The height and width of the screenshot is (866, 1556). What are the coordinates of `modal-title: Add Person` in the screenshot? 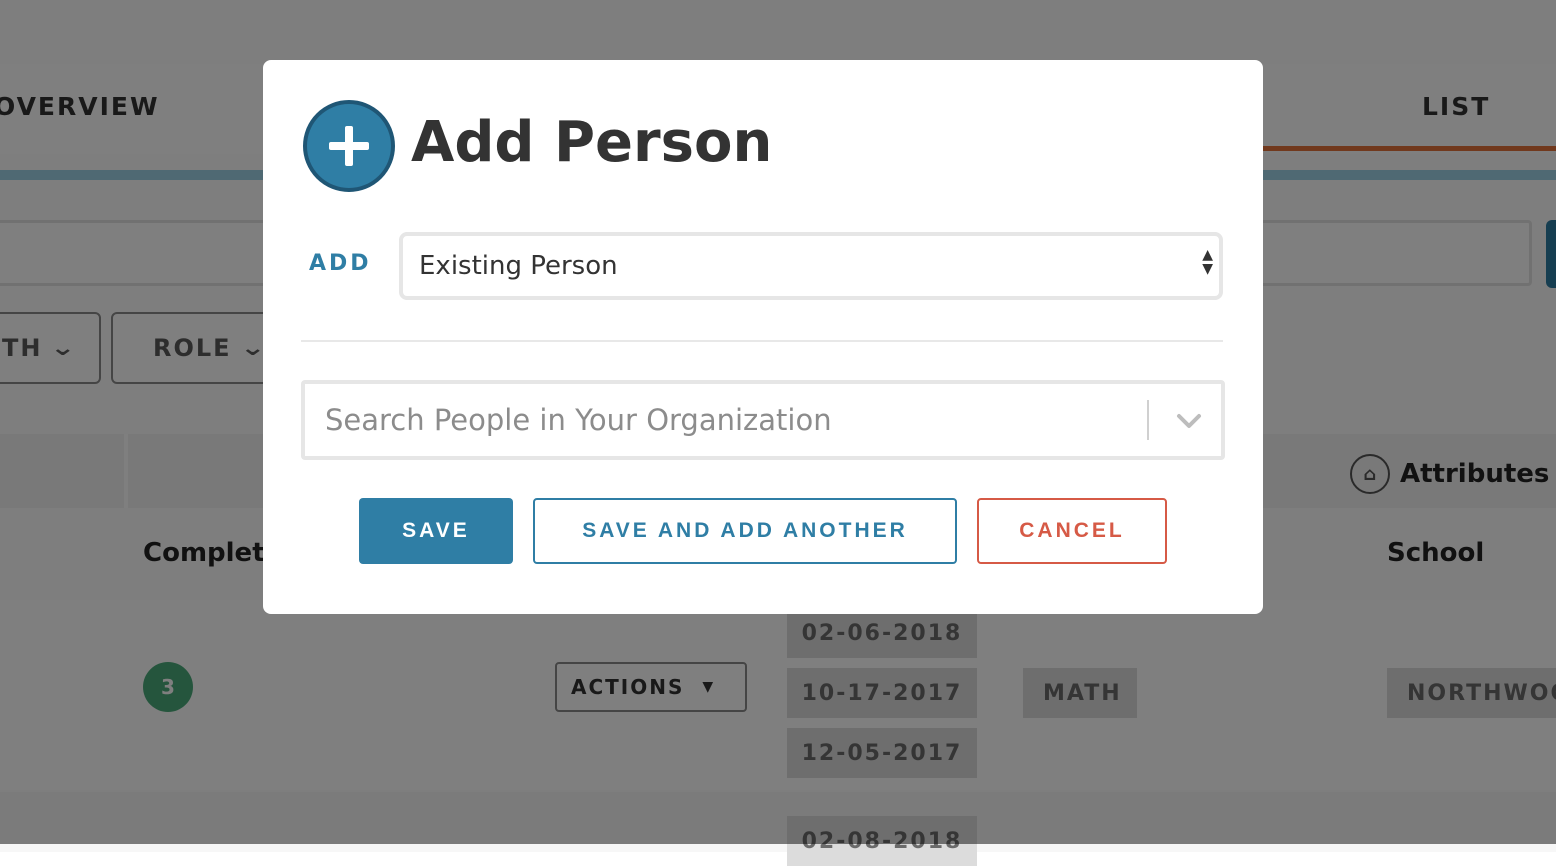 It's located at (592, 142).